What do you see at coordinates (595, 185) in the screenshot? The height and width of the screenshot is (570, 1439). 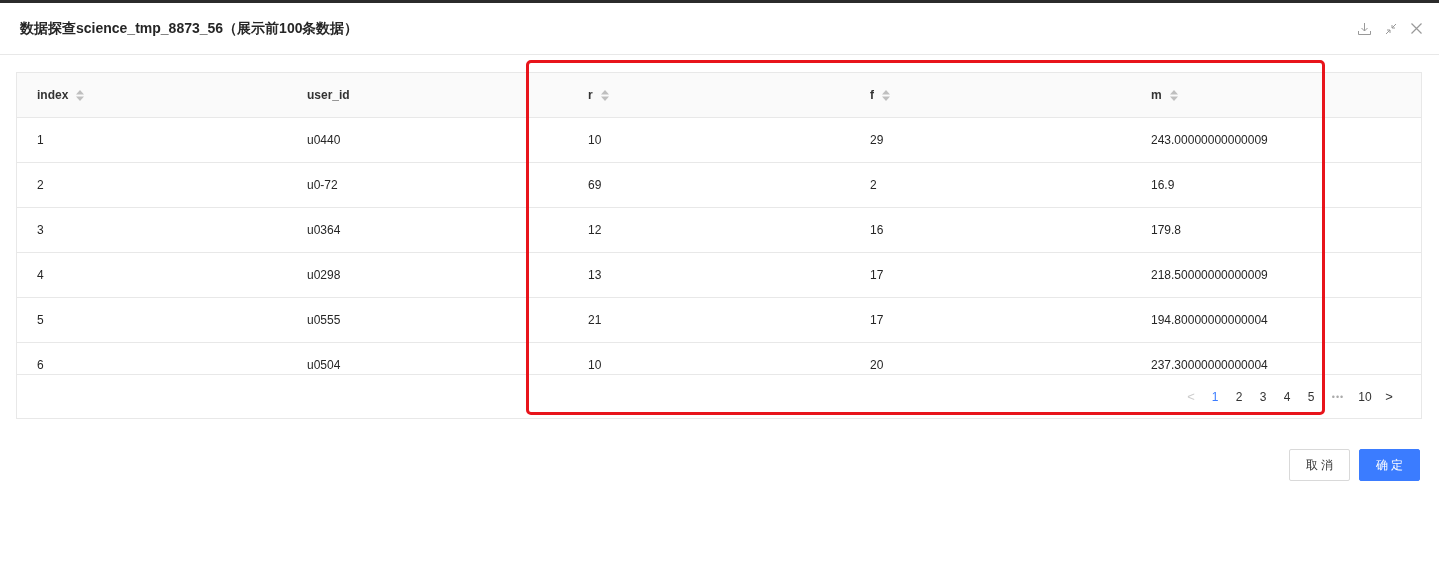 I see `table-cell: 69` at bounding box center [595, 185].